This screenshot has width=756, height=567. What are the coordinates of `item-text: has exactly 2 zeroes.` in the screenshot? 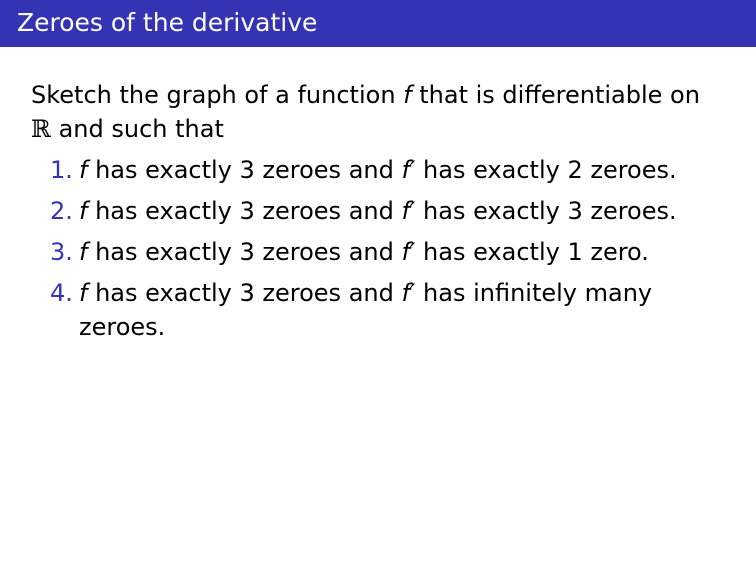 It's located at (550, 170).